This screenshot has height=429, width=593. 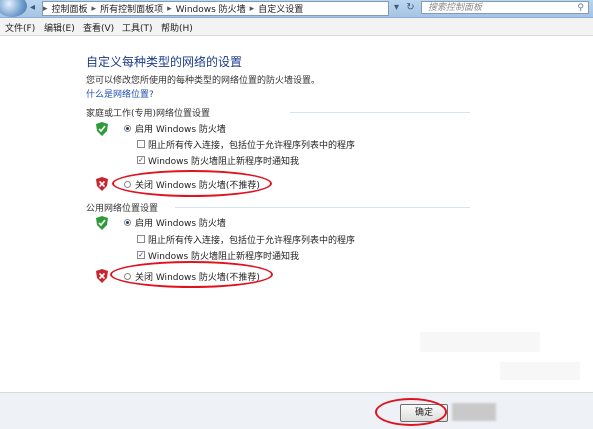 I want to click on search-placeholder: 搜索控制面板, so click(x=455, y=8).